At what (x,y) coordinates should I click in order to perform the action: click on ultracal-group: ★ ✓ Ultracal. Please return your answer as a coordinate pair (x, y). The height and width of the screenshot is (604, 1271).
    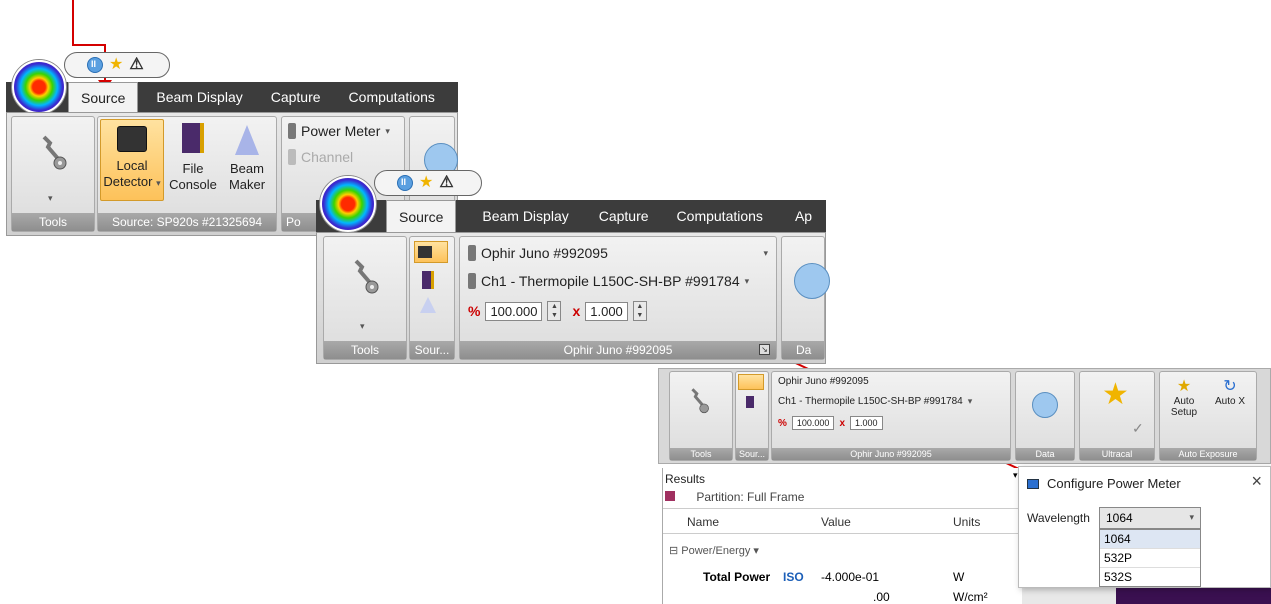
    Looking at the image, I should click on (1117, 416).